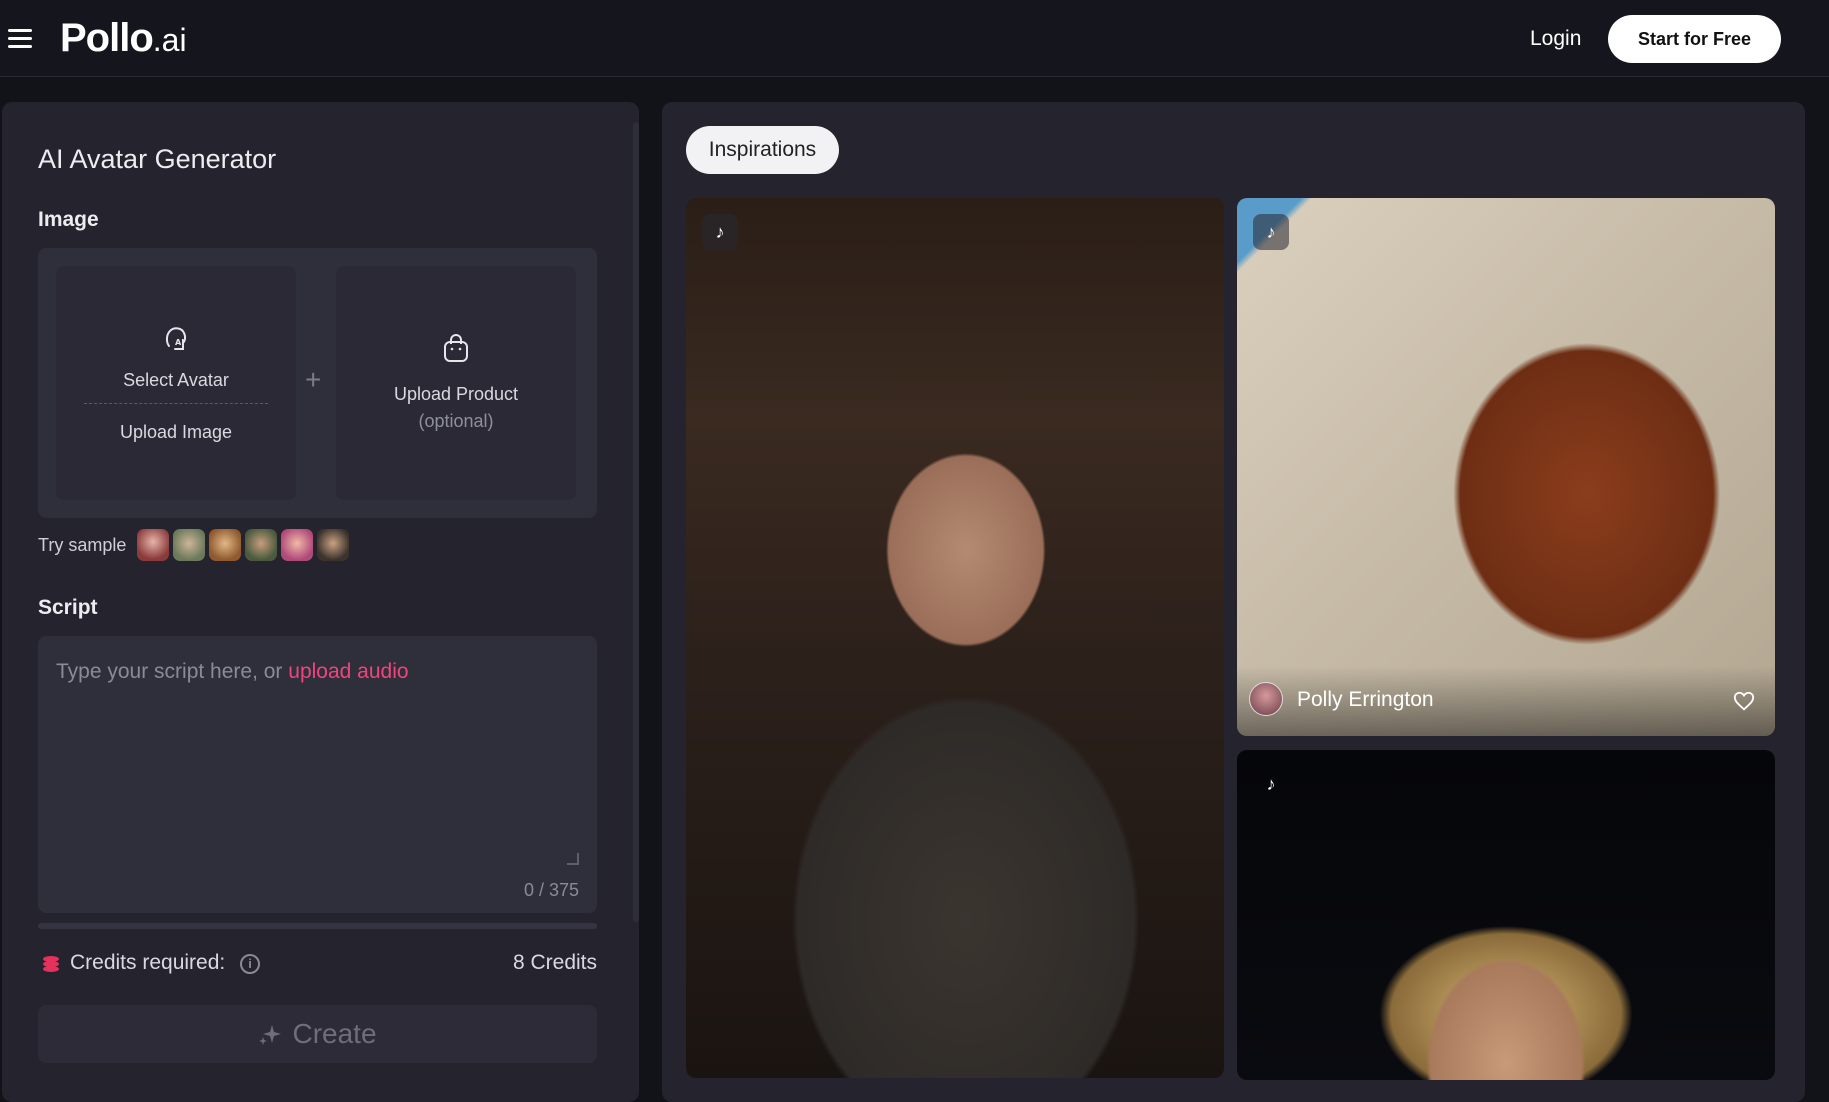 The image size is (1829, 1102). What do you see at coordinates (554, 962) in the screenshot?
I see `credits-value: 8 Credits` at bounding box center [554, 962].